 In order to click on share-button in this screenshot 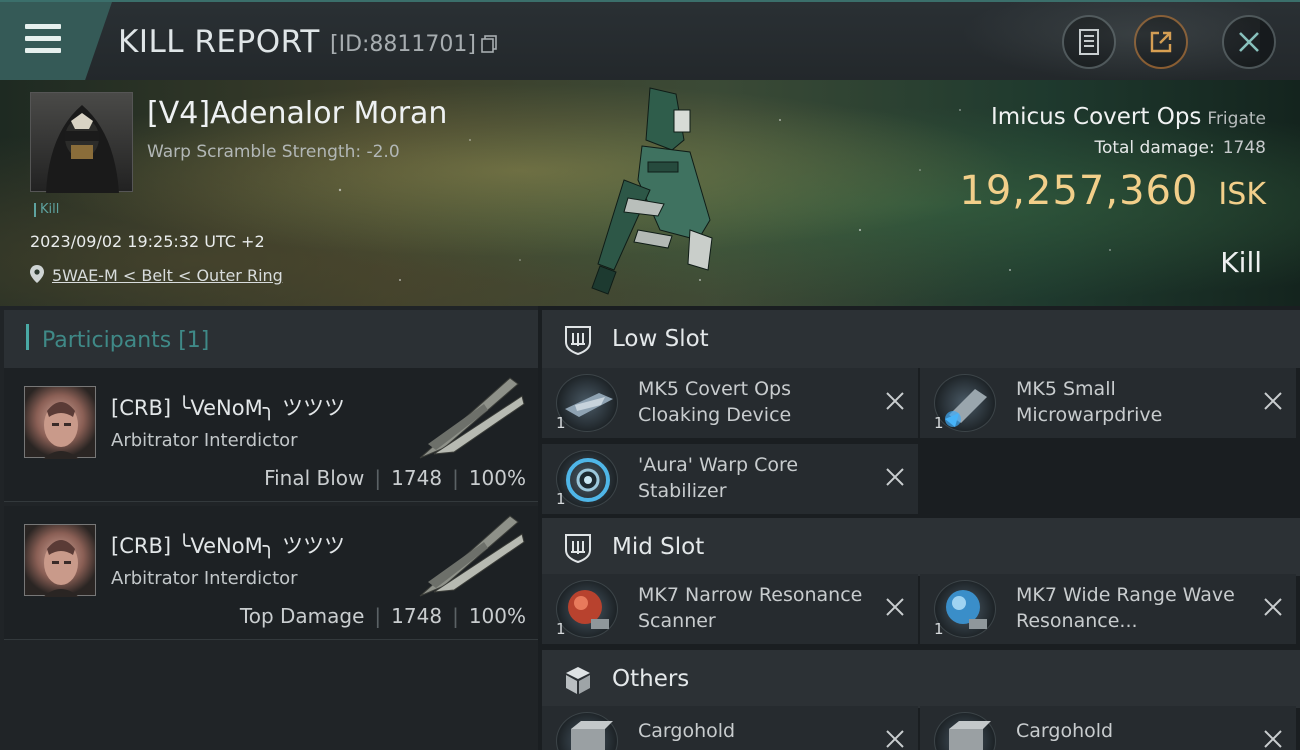, I will do `click(1161, 42)`.